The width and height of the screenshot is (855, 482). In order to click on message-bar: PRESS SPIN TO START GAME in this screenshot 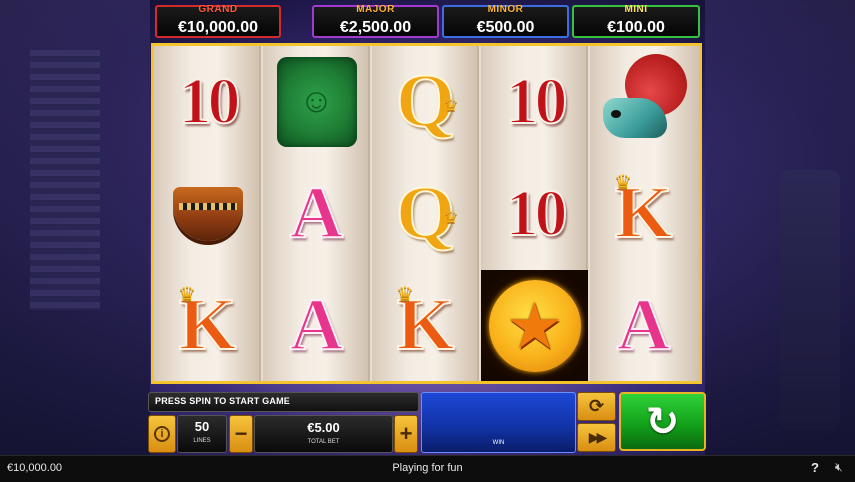, I will do `click(283, 402)`.